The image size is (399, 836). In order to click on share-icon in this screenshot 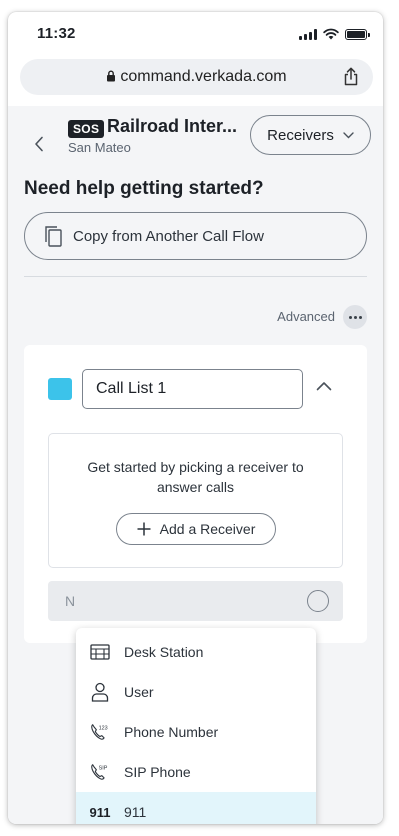, I will do `click(351, 76)`.